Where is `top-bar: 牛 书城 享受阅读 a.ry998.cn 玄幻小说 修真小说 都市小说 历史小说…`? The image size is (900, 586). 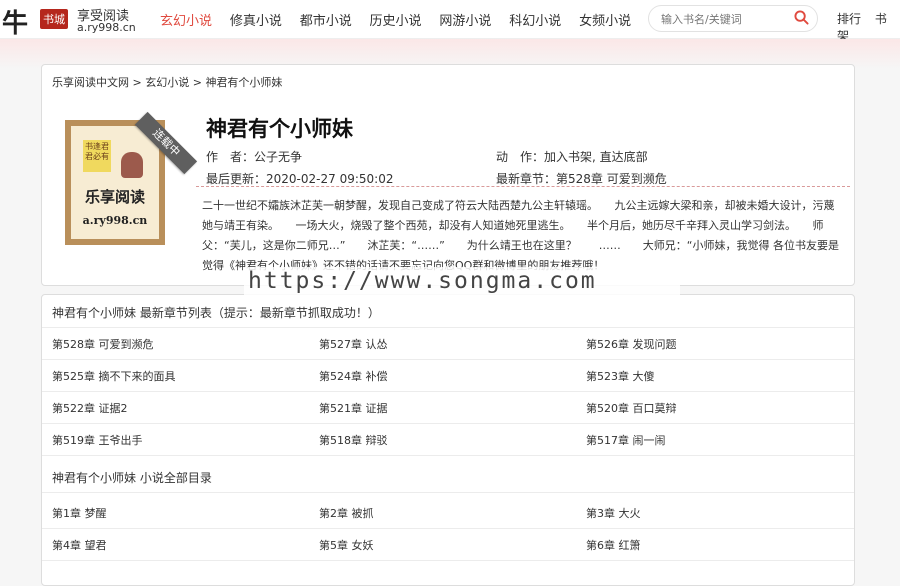
top-bar: 牛 书城 享受阅读 a.ry998.cn 玄幻小说 修真小说 都市小说 历史小说… is located at coordinates (450, 21).